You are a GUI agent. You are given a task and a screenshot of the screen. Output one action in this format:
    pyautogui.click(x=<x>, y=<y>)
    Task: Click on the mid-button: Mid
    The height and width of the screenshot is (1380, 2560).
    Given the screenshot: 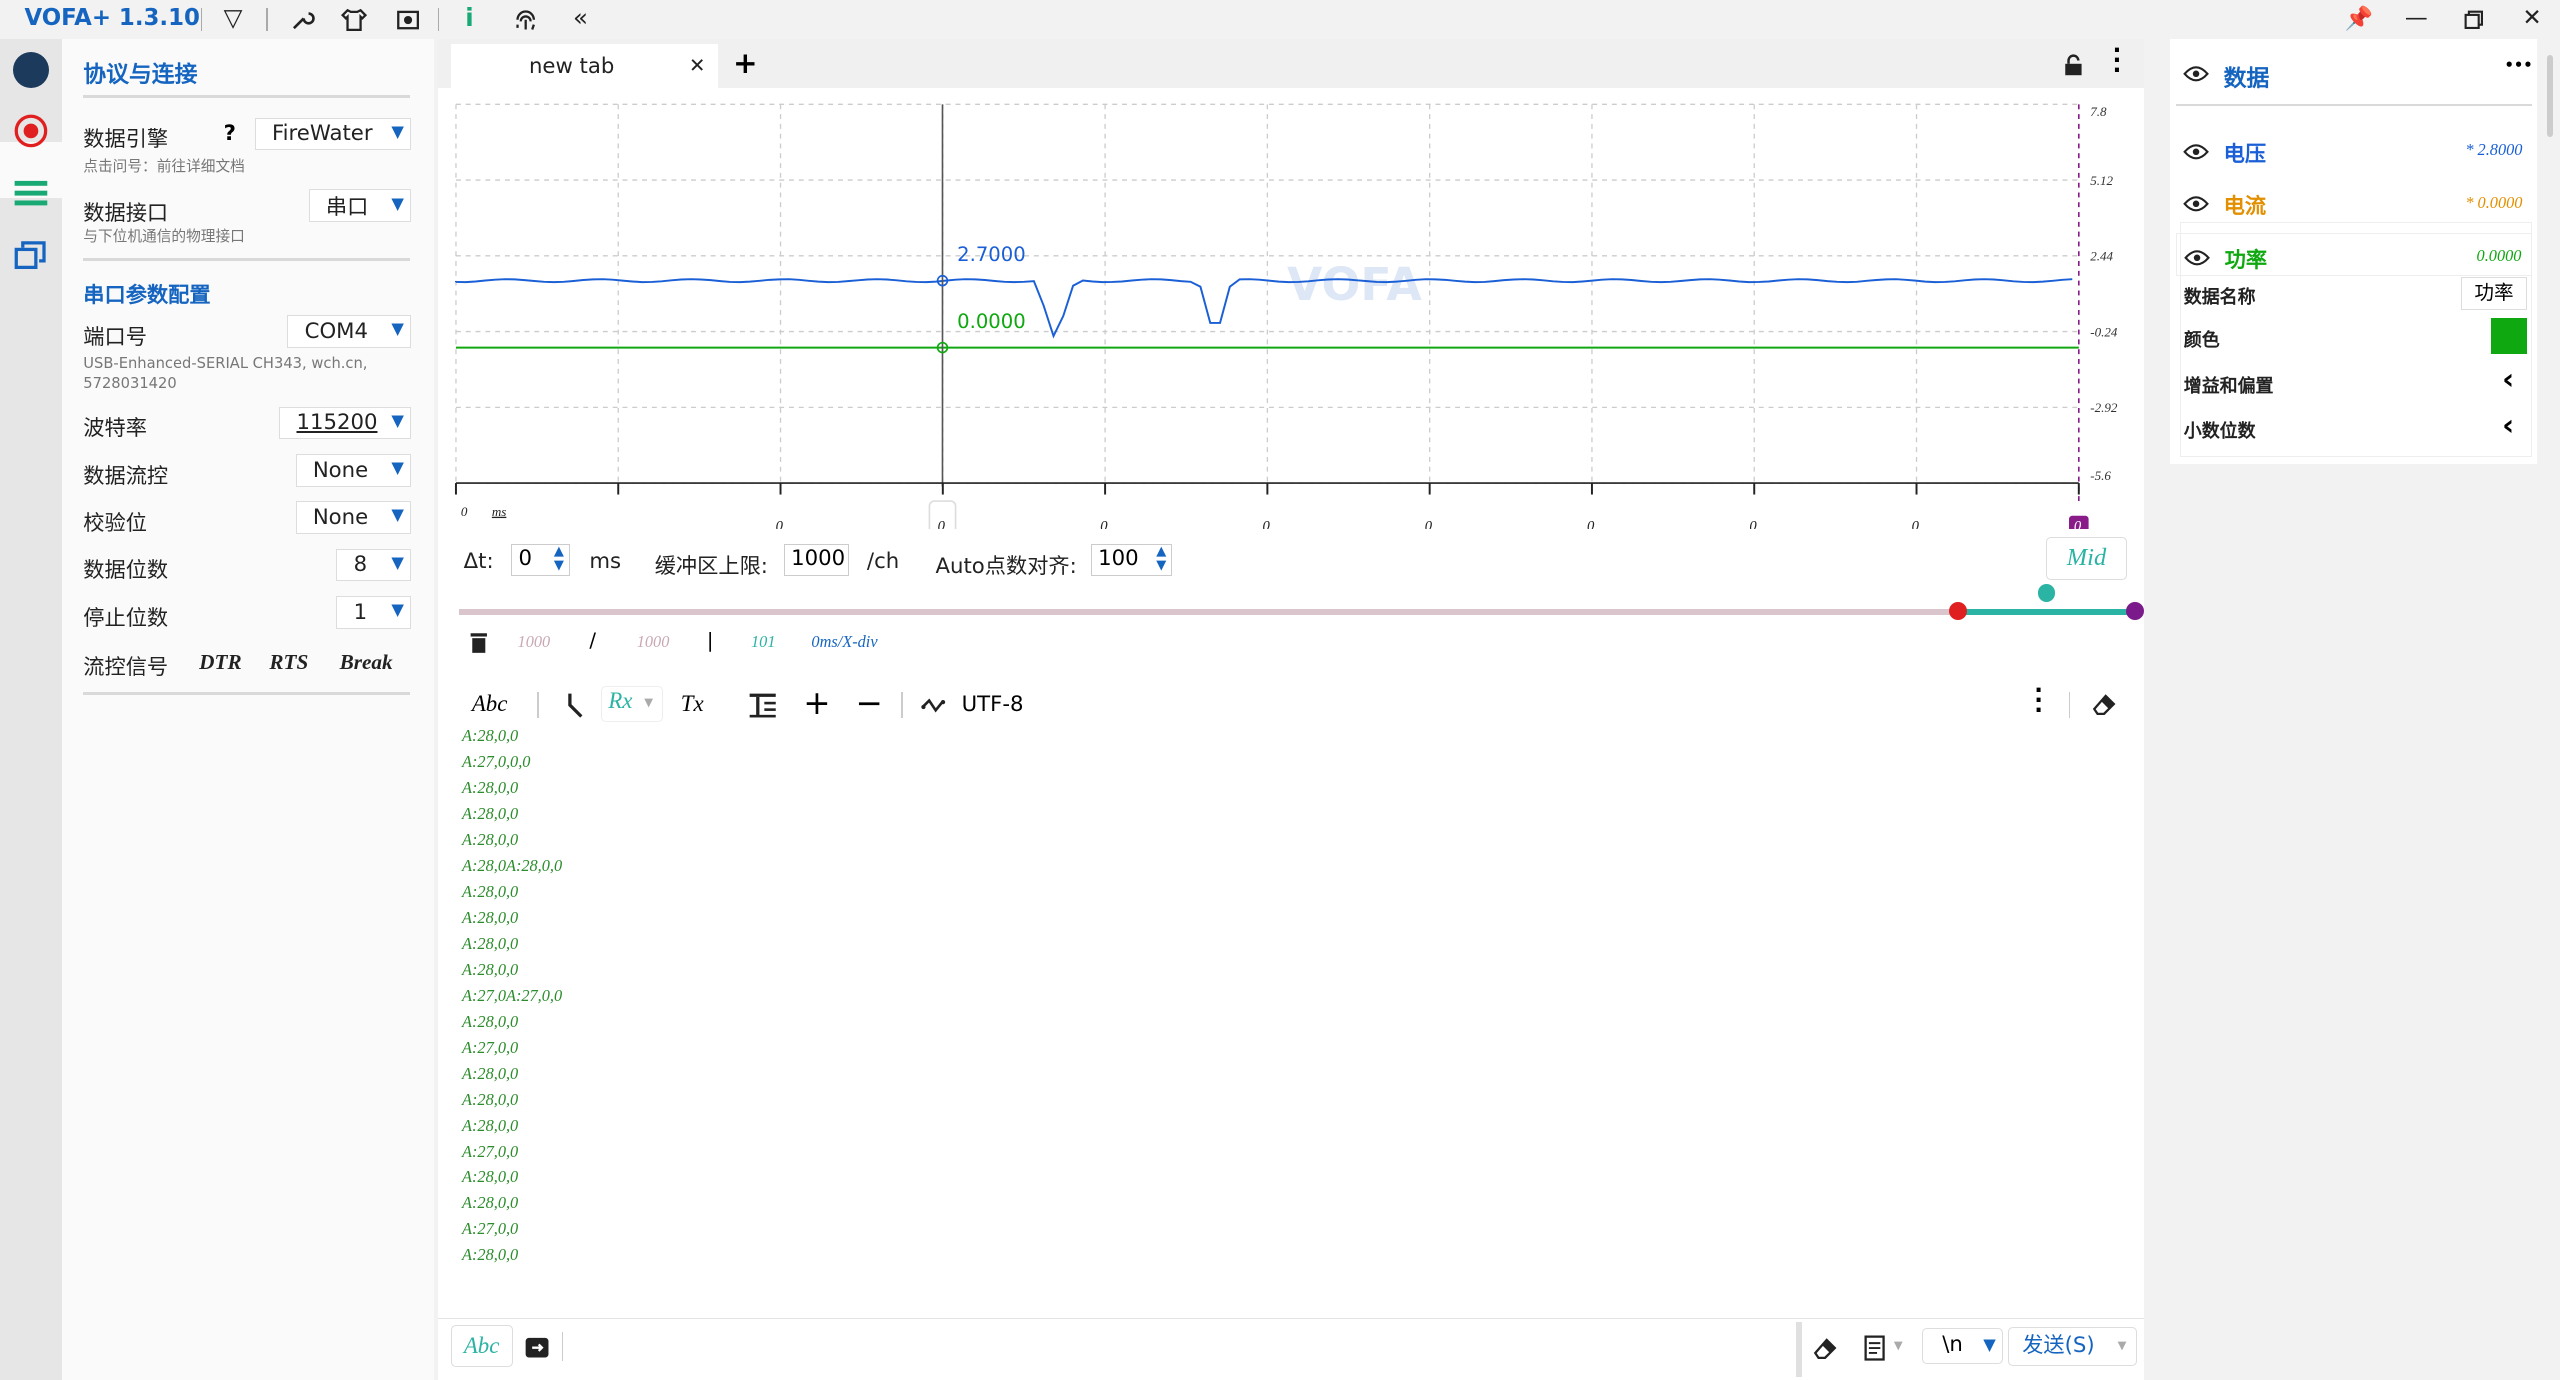 What is the action you would take?
    pyautogui.click(x=2086, y=558)
    